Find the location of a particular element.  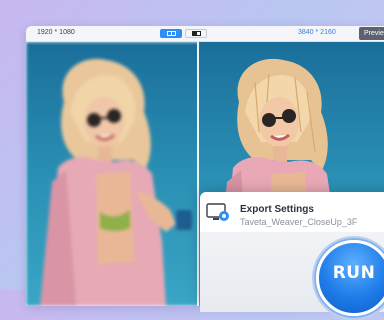

export-settings-icon is located at coordinates (218, 212).